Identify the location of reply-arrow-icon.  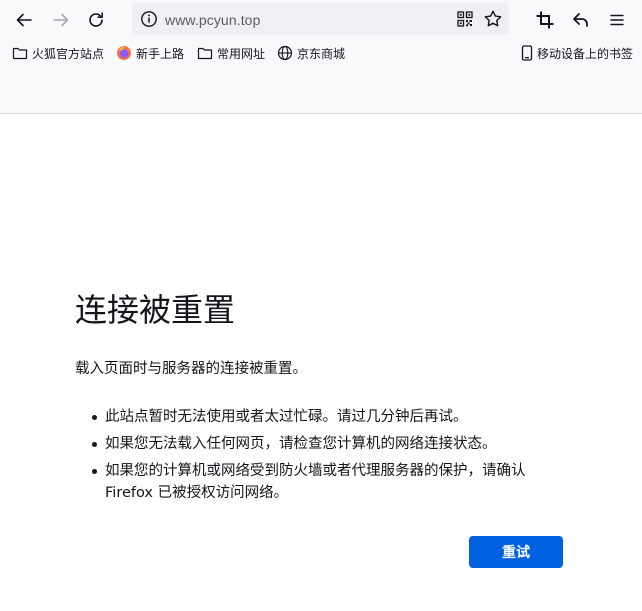
(581, 20).